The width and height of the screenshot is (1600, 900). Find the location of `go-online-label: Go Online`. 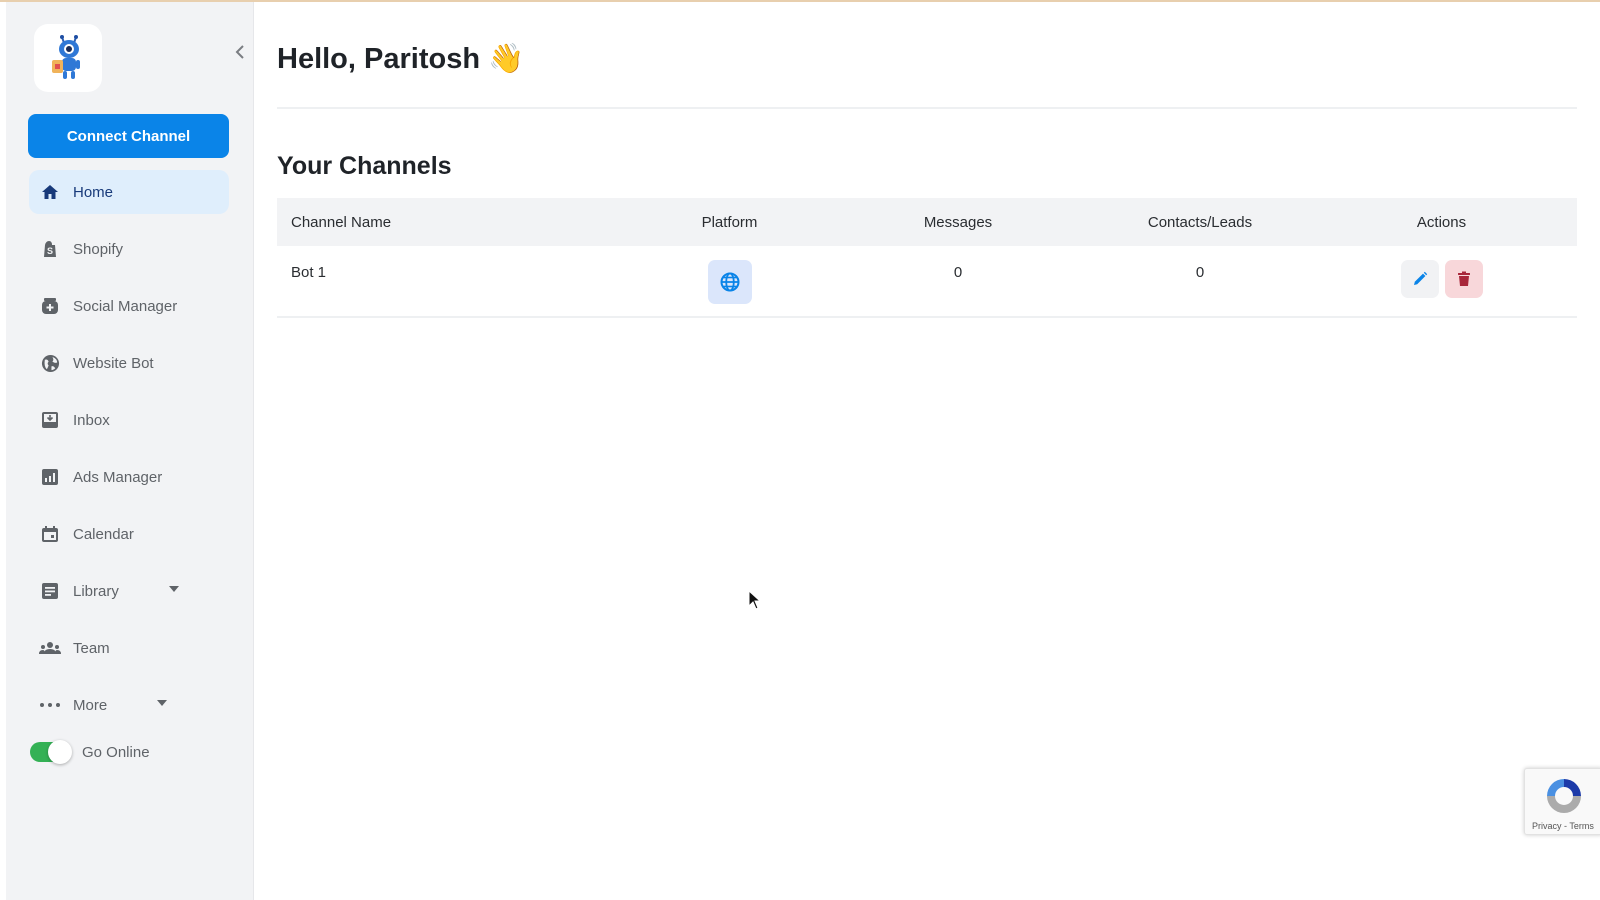

go-online-label: Go Online is located at coordinates (116, 752).